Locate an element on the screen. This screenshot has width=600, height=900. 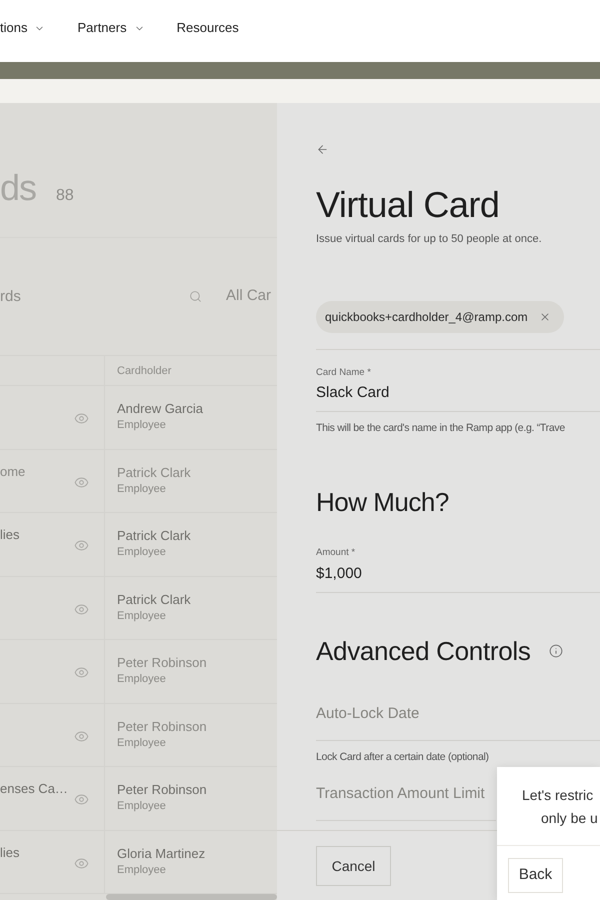
nav-menu-item: tions is located at coordinates (23, 28).